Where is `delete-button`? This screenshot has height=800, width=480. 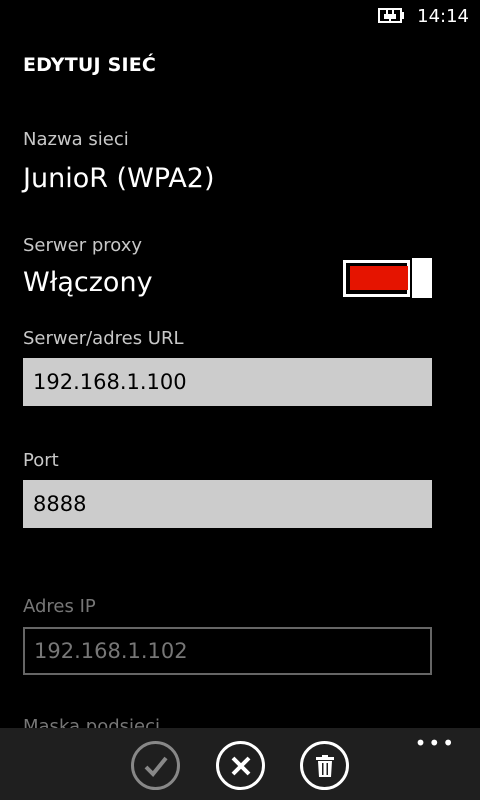 delete-button is located at coordinates (324, 765).